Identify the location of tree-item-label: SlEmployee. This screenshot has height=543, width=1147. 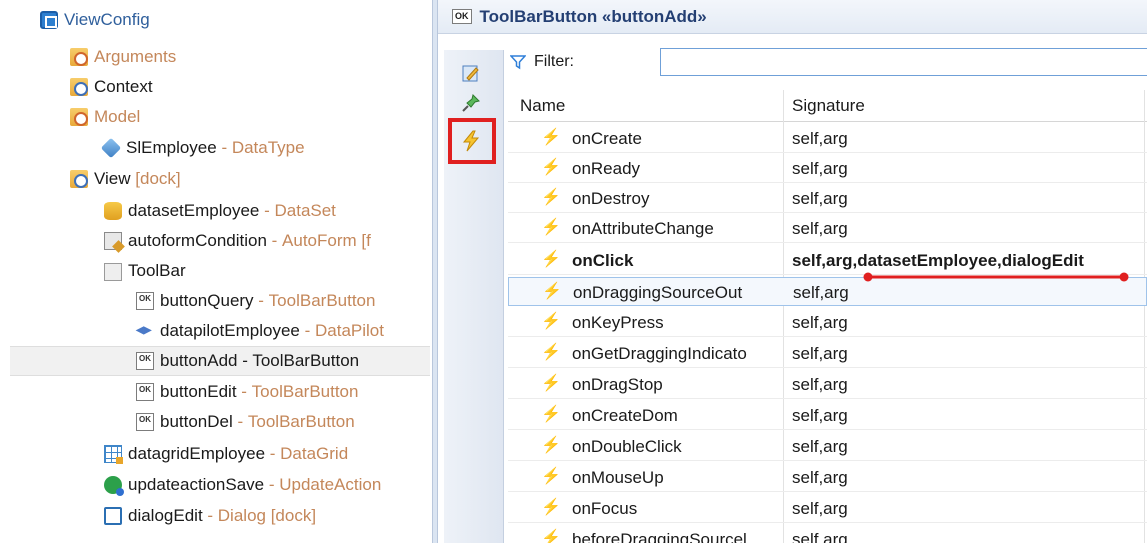
(171, 147).